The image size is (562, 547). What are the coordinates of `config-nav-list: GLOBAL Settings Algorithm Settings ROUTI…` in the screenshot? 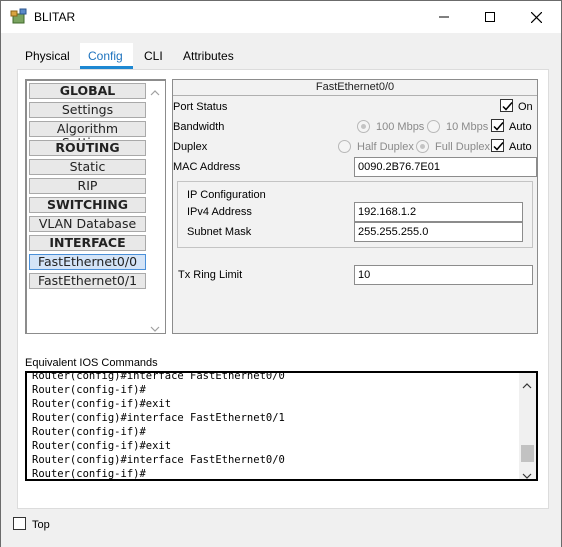 It's located at (95, 206).